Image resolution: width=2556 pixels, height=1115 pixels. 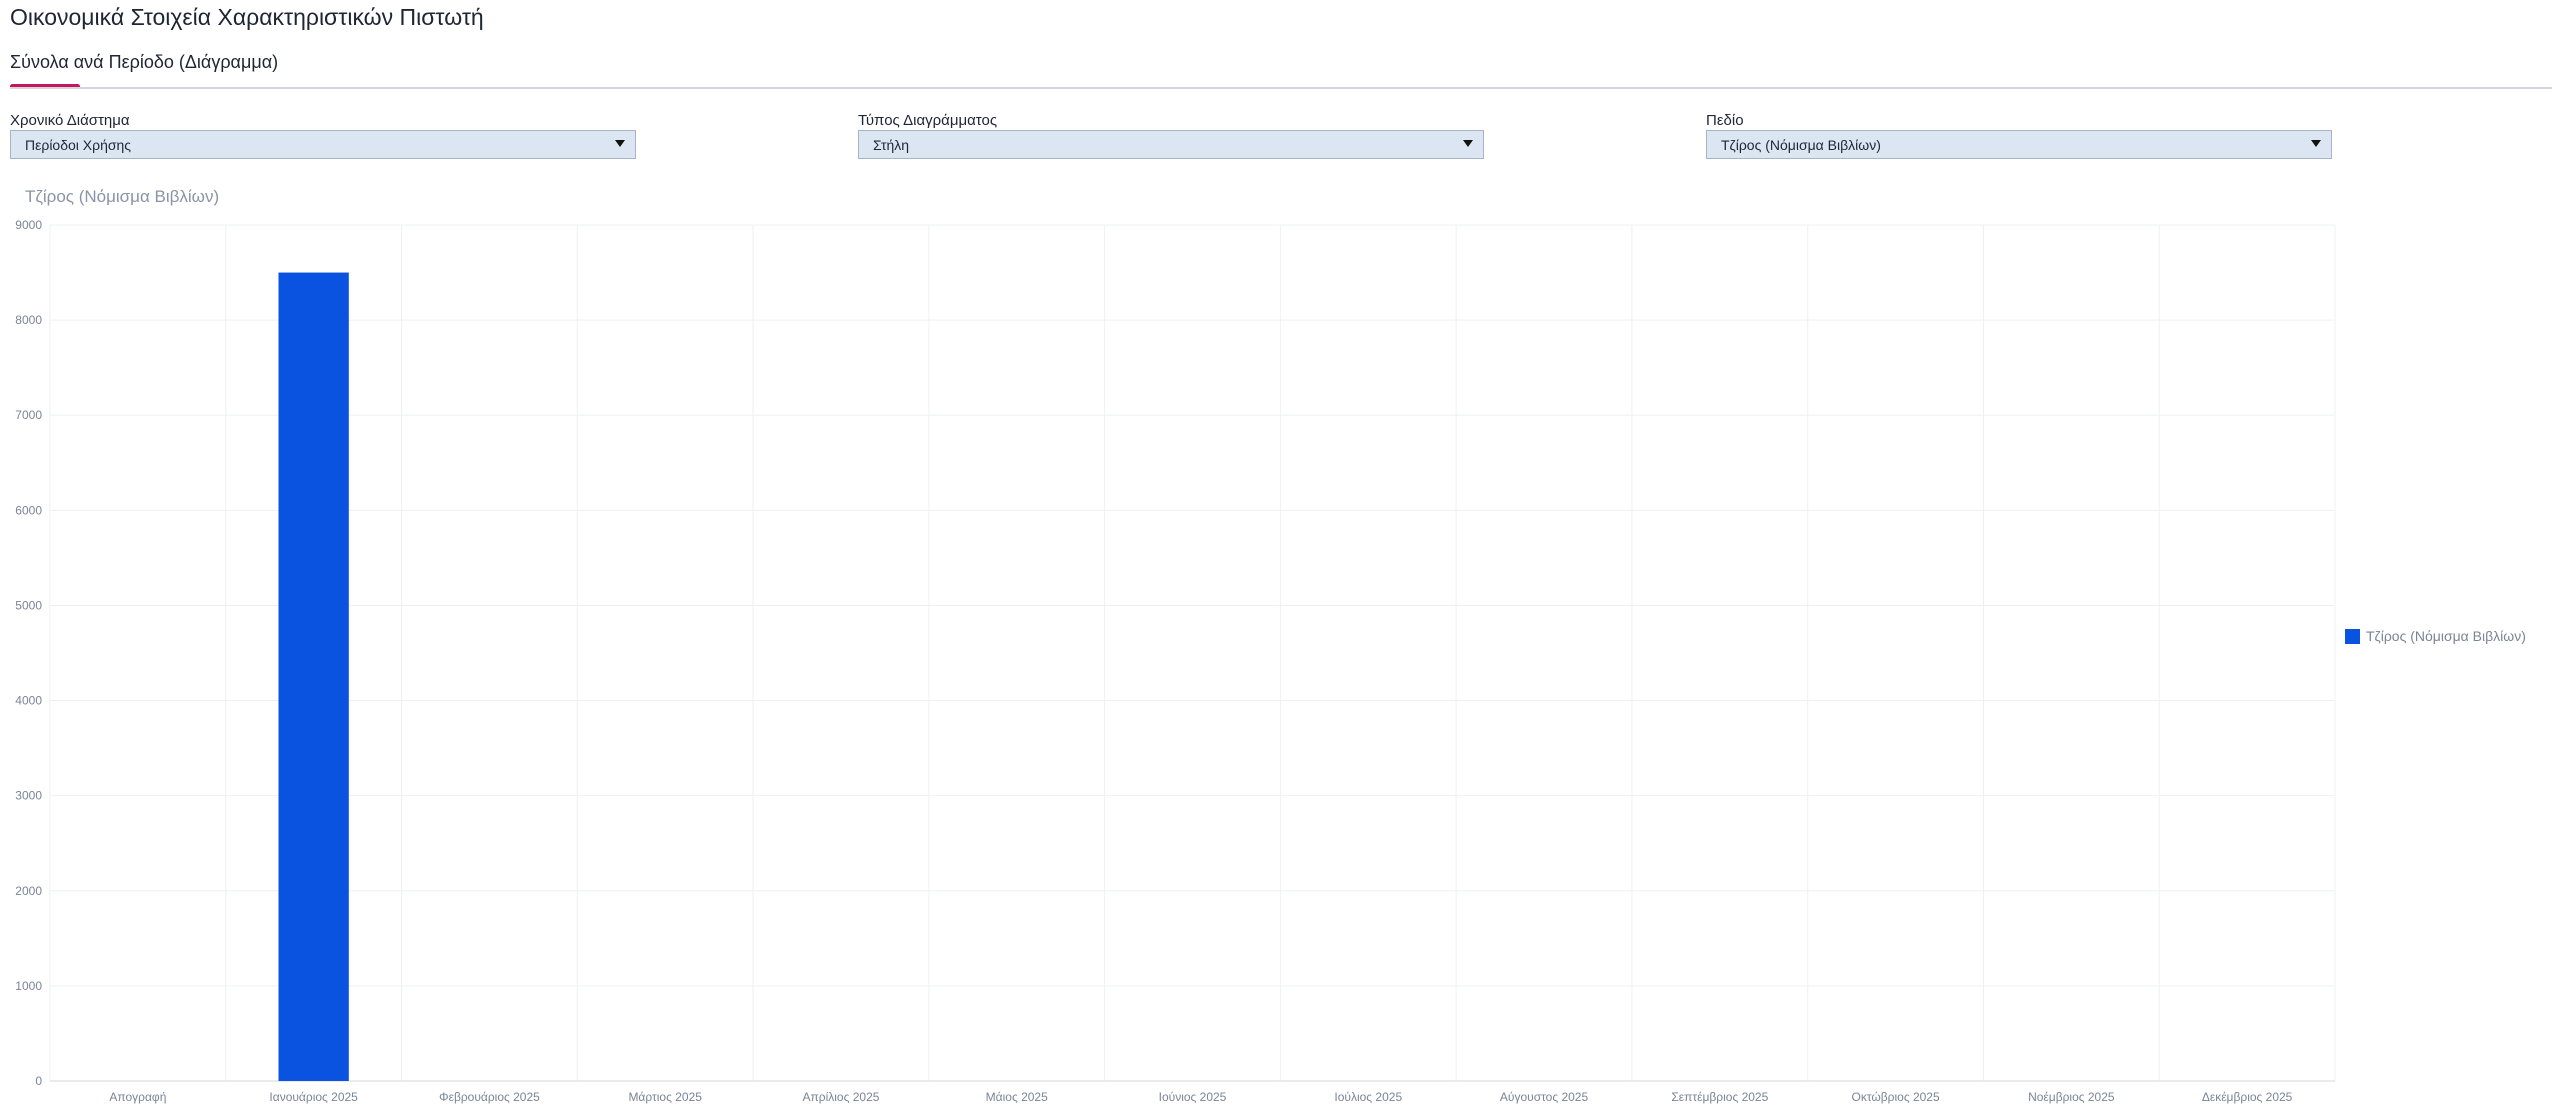 What do you see at coordinates (2071, 1097) in the screenshot?
I see `x-tick-label: Νοέμβριος 2025` at bounding box center [2071, 1097].